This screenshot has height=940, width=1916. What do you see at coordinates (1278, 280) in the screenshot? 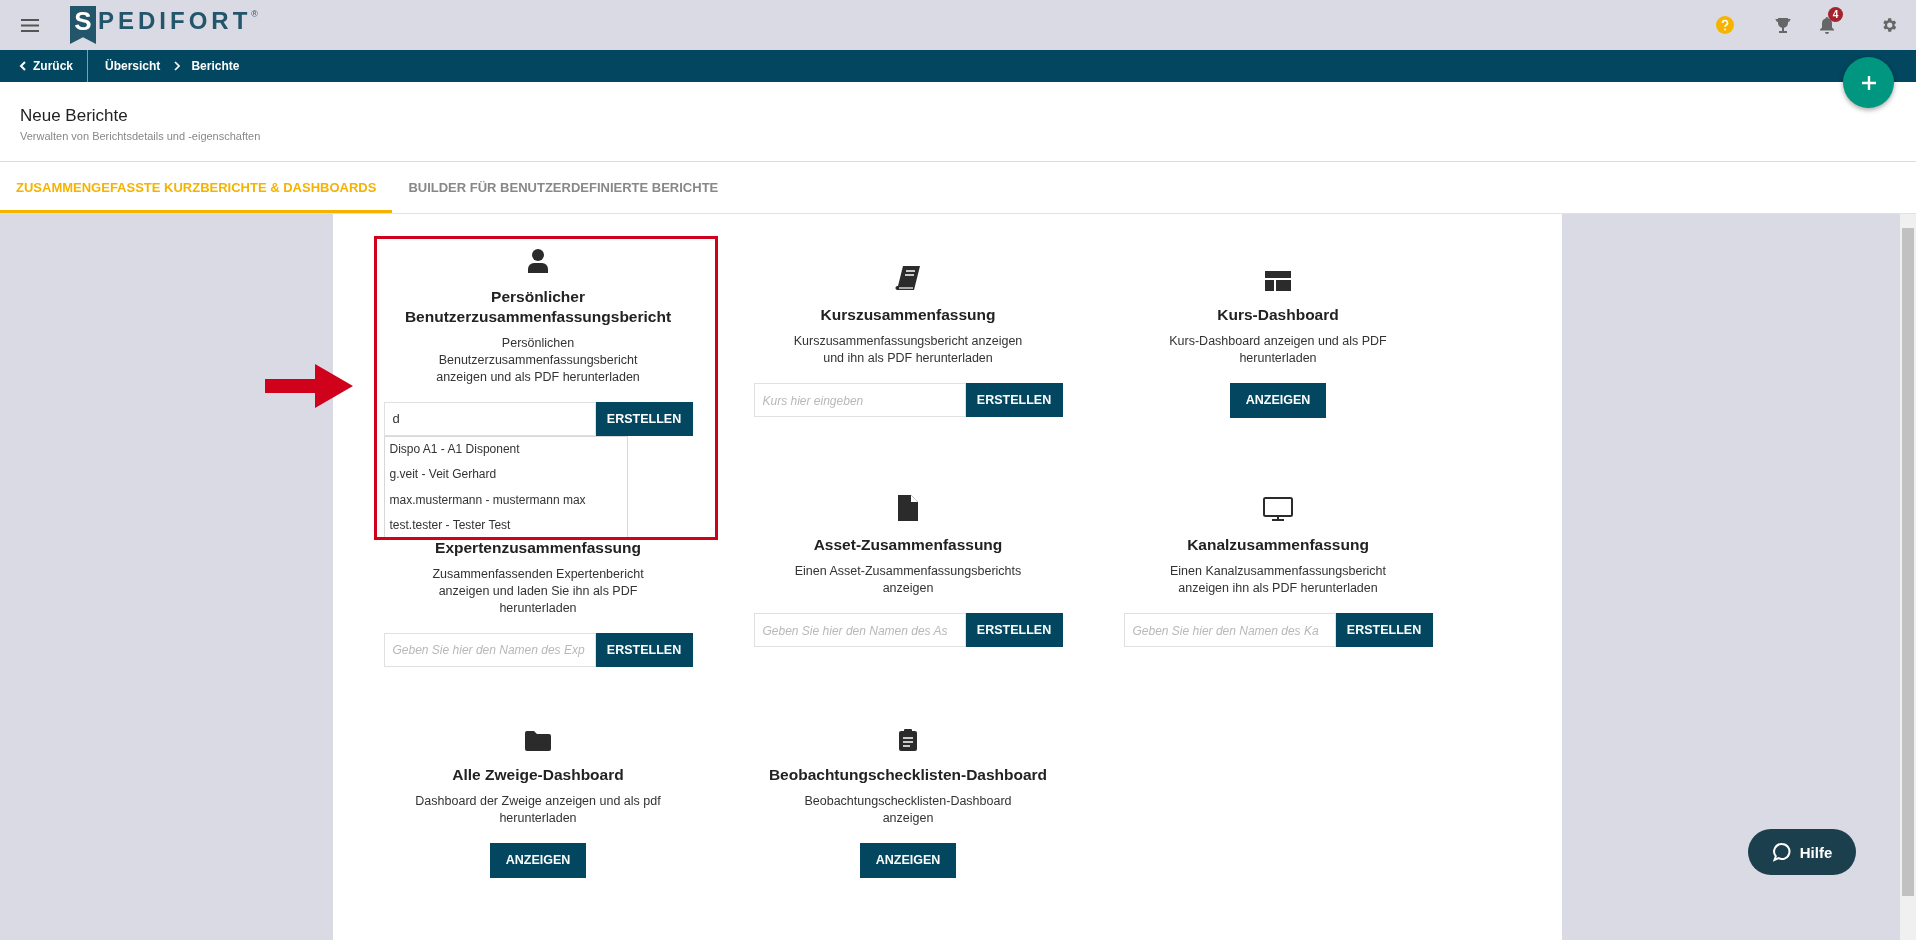
I see `dashboard-icon` at bounding box center [1278, 280].